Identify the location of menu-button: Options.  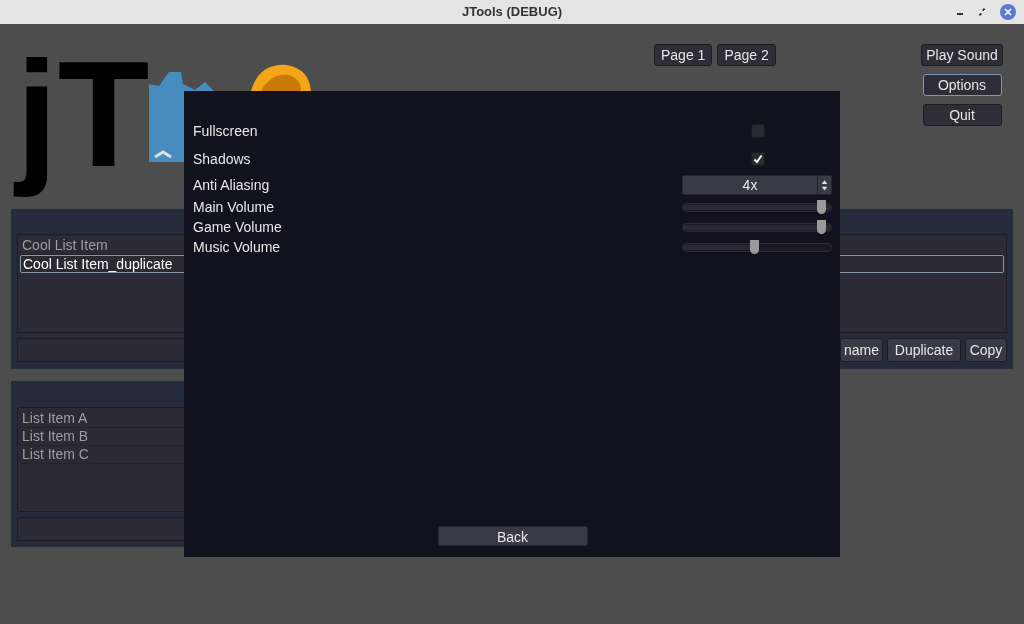
(962, 85).